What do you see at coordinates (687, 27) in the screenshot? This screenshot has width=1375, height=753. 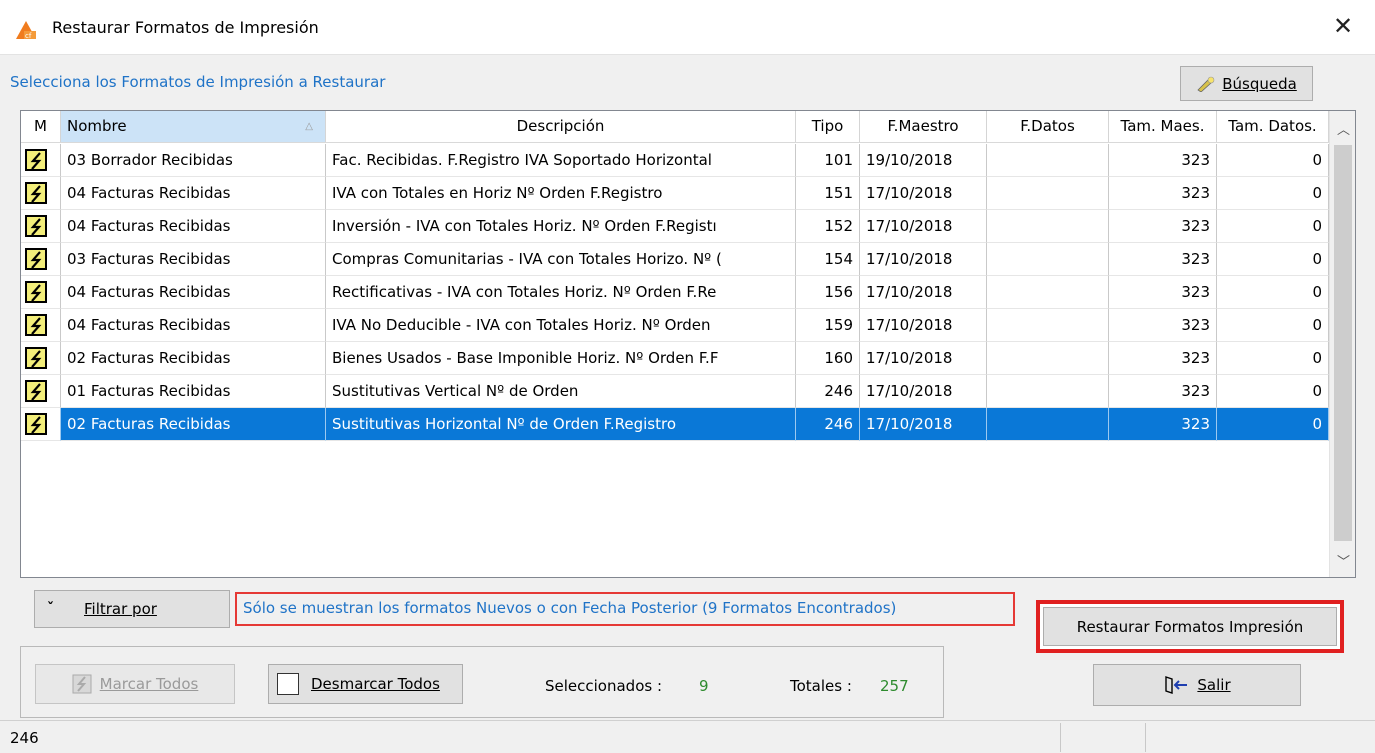 I see `title-bar: cf Restaurar Formatos de Impresión ✕` at bounding box center [687, 27].